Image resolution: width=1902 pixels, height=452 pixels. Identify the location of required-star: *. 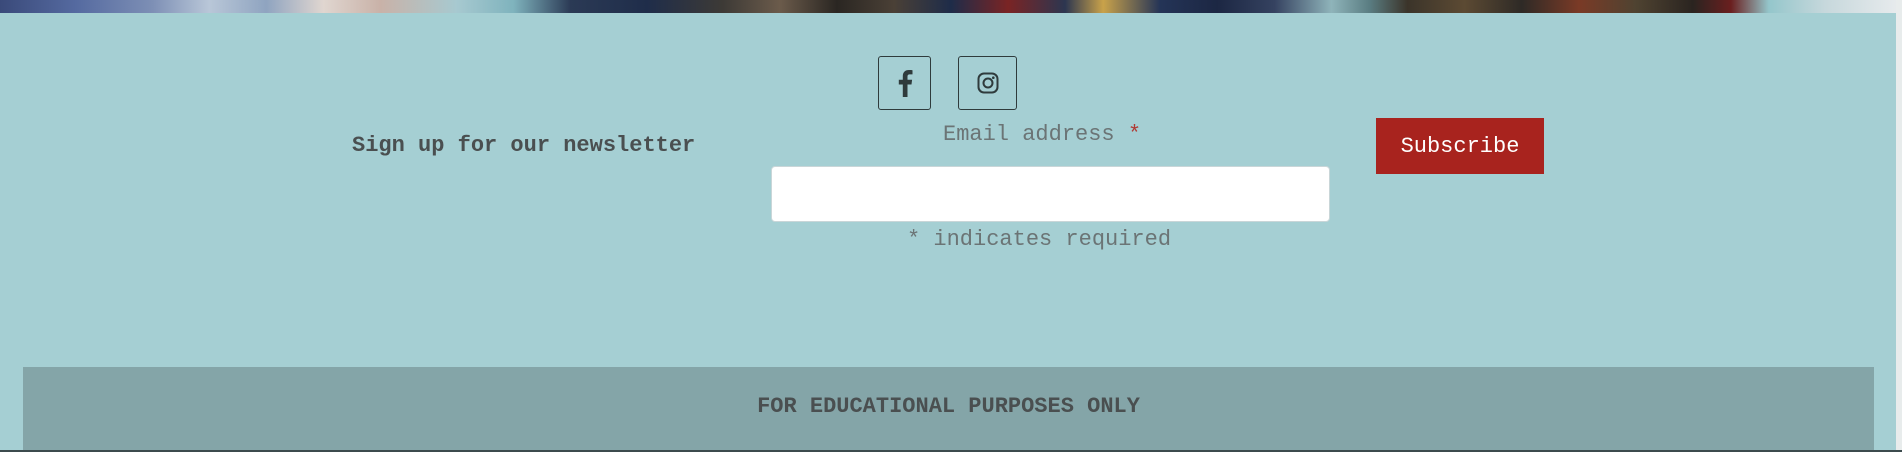
(1134, 134).